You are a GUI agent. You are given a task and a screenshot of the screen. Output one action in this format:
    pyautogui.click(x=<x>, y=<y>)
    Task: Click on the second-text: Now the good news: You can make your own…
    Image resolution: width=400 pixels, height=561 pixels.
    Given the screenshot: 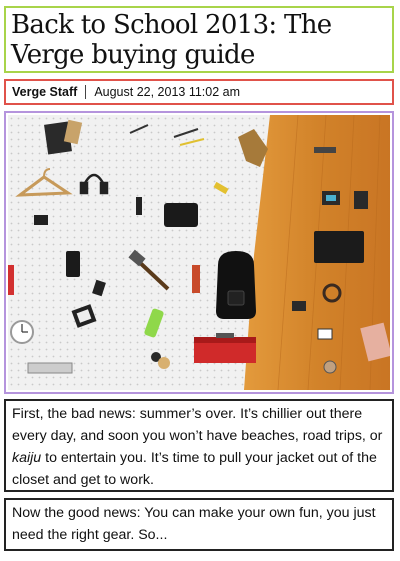 What is the action you would take?
    pyautogui.click(x=194, y=524)
    